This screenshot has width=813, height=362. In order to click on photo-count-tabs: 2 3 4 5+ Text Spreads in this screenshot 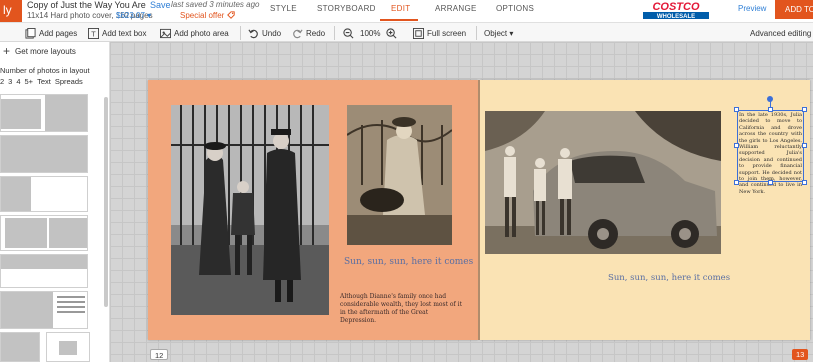, I will do `click(41, 81)`.